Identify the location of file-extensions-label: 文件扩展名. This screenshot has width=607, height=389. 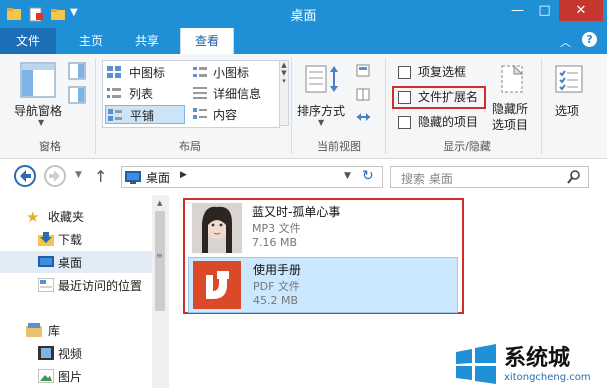
(448, 97).